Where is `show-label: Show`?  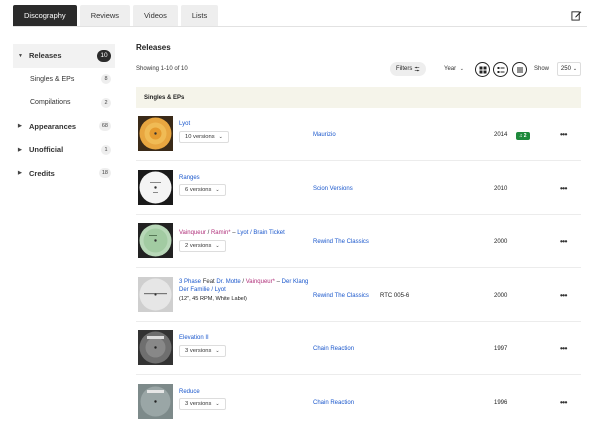
show-label: Show is located at coordinates (542, 69).